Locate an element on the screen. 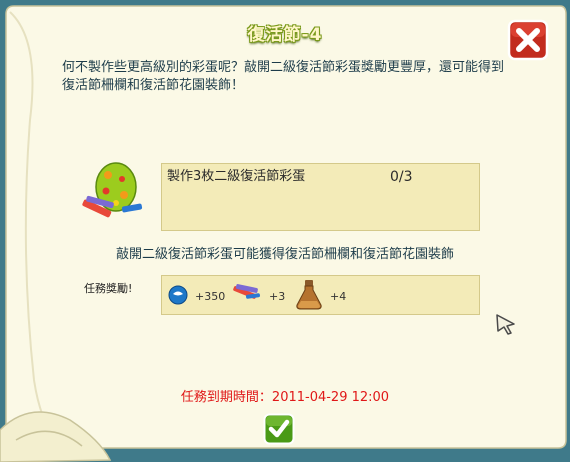 Image resolution: width=570 pixels, height=462 pixels. easter-egg-with-crayons-icon is located at coordinates (112, 190).